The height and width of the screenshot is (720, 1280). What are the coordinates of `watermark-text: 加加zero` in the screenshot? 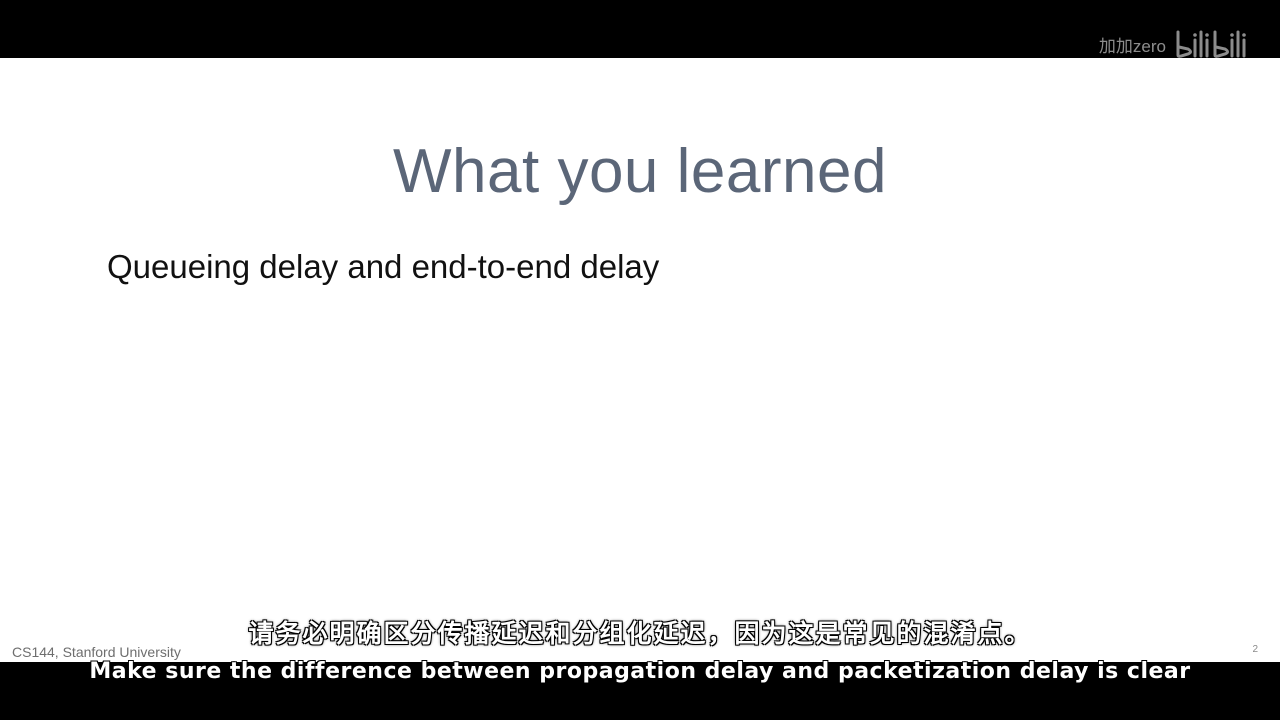 It's located at (1132, 46).